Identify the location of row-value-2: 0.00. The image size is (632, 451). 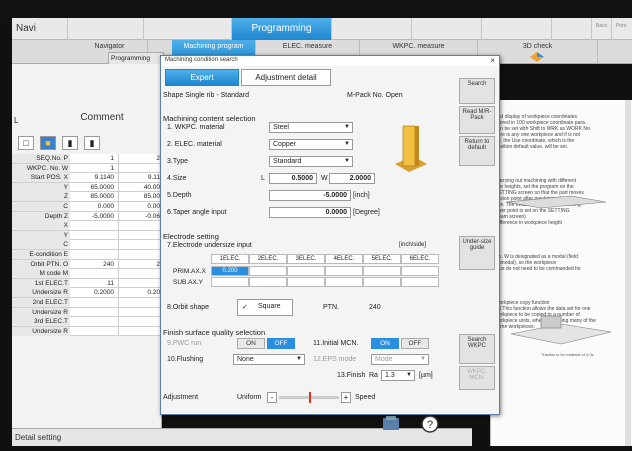
(140, 206).